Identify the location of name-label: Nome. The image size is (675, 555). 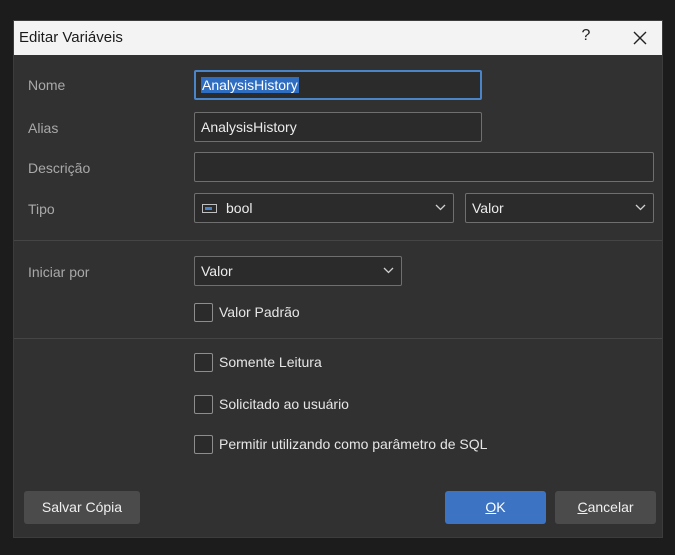
(47, 85).